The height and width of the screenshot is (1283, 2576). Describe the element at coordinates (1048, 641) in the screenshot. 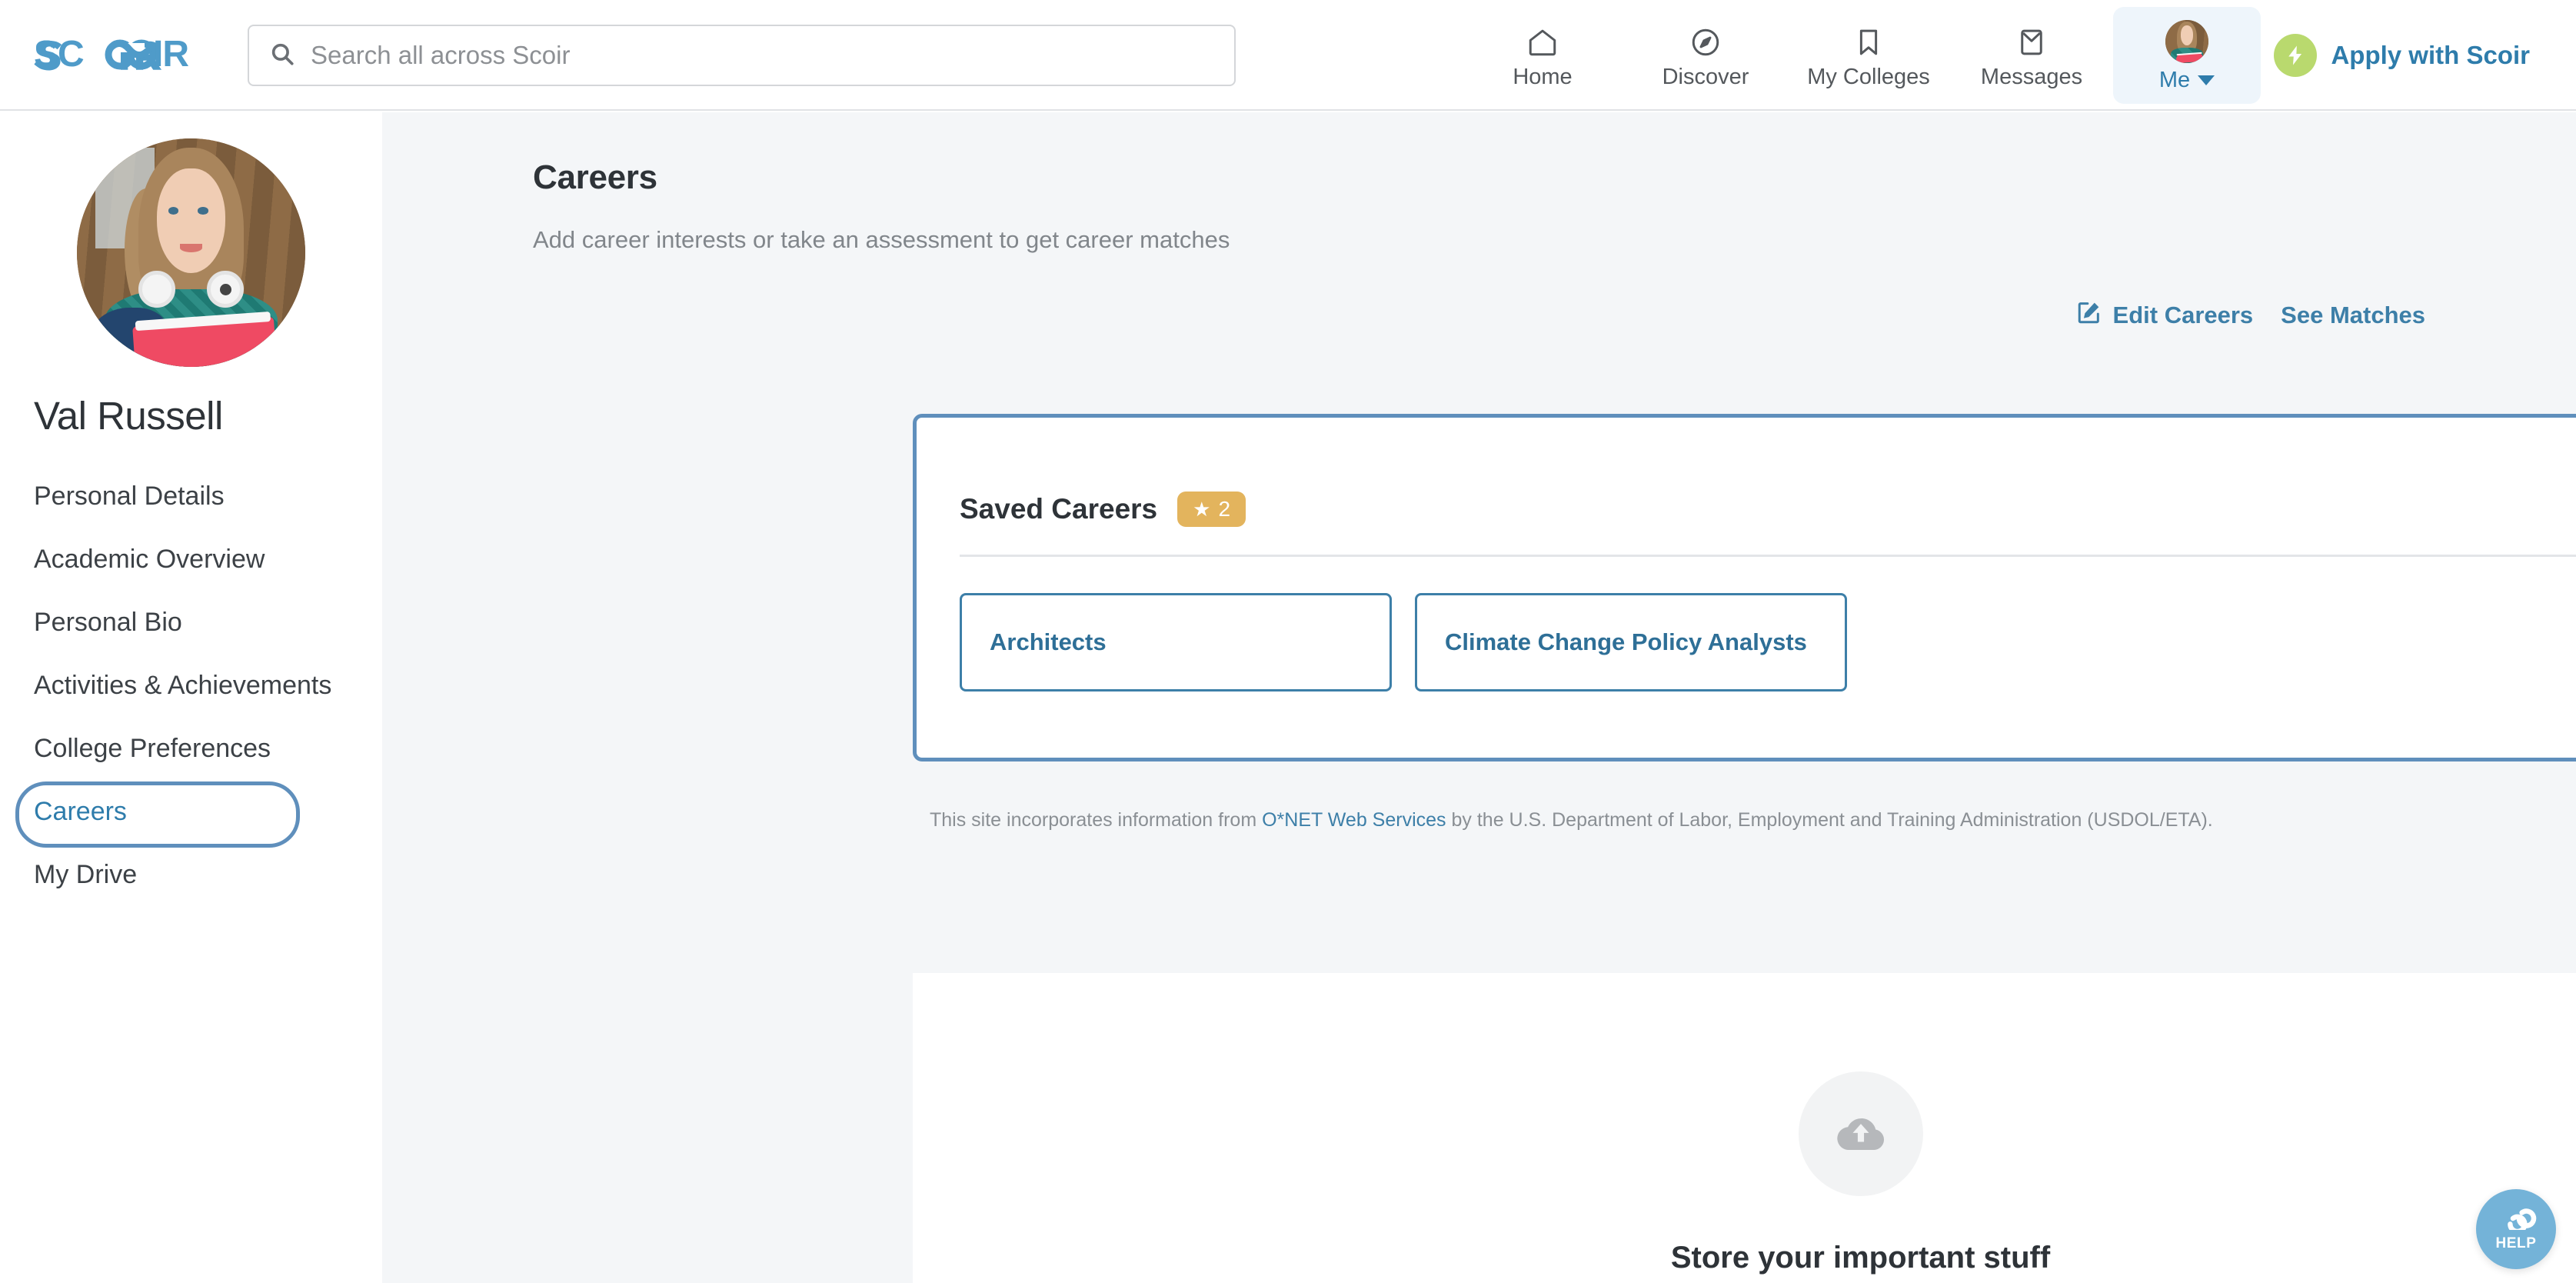

I see `career-card-label: Architects` at that location.